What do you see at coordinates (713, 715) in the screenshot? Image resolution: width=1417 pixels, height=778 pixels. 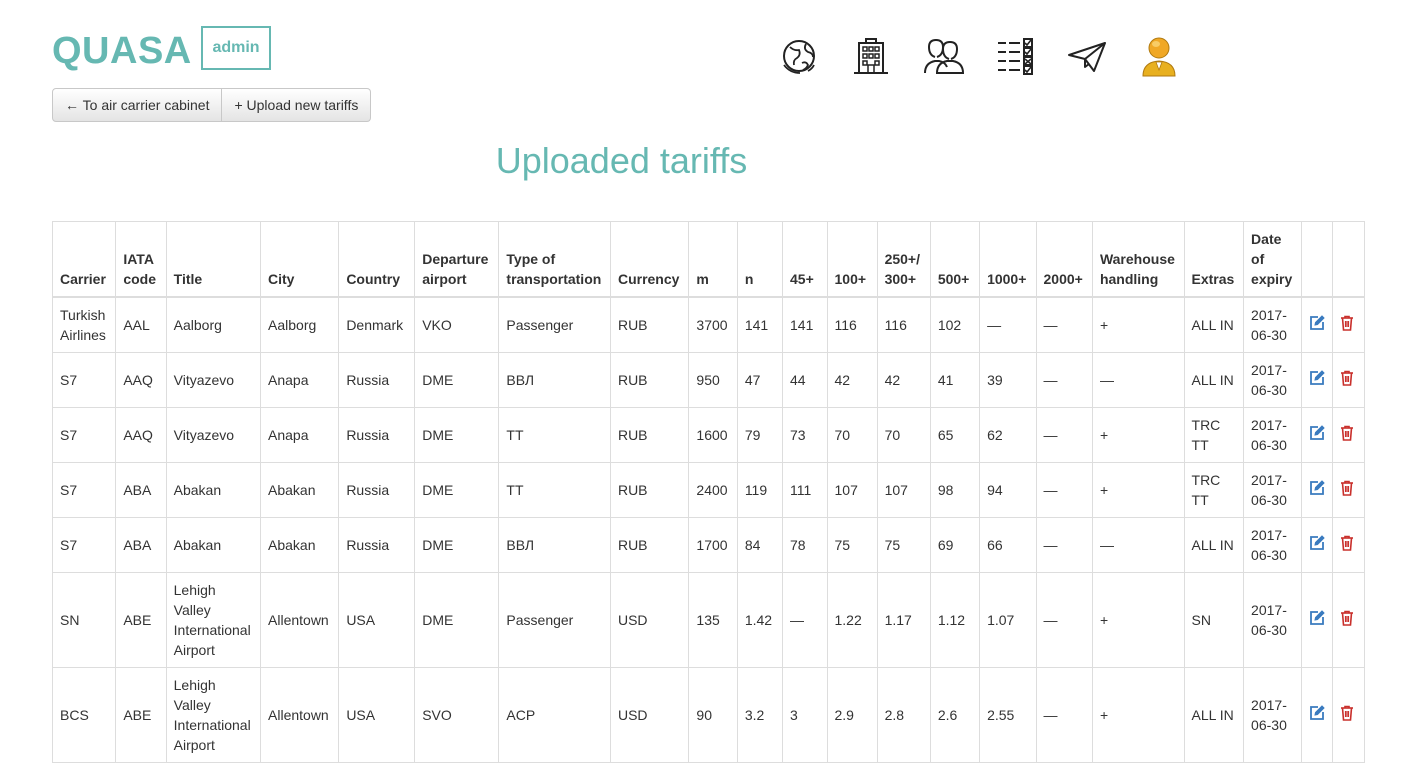 I see `table-cell: 90` at bounding box center [713, 715].